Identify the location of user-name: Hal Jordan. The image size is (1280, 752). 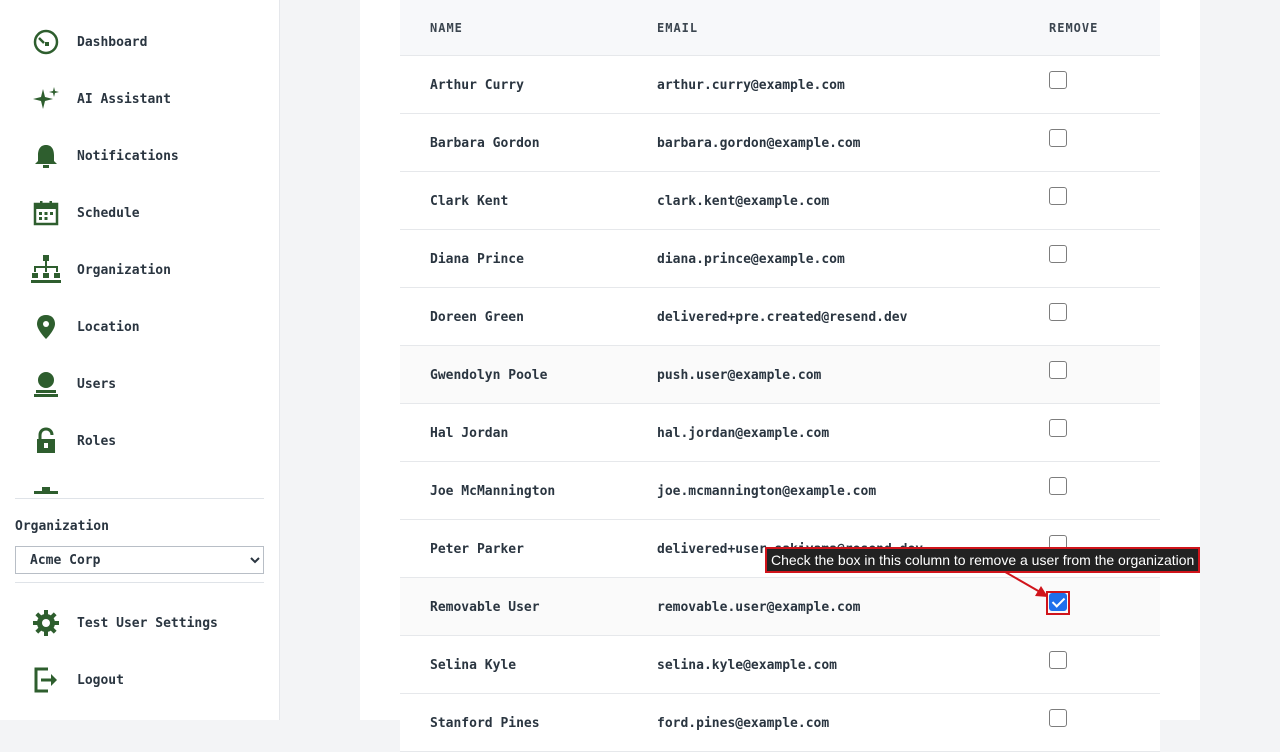
(469, 433).